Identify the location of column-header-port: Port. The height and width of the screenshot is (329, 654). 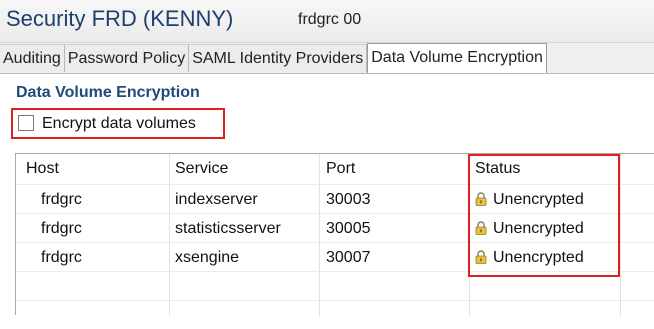
(340, 169).